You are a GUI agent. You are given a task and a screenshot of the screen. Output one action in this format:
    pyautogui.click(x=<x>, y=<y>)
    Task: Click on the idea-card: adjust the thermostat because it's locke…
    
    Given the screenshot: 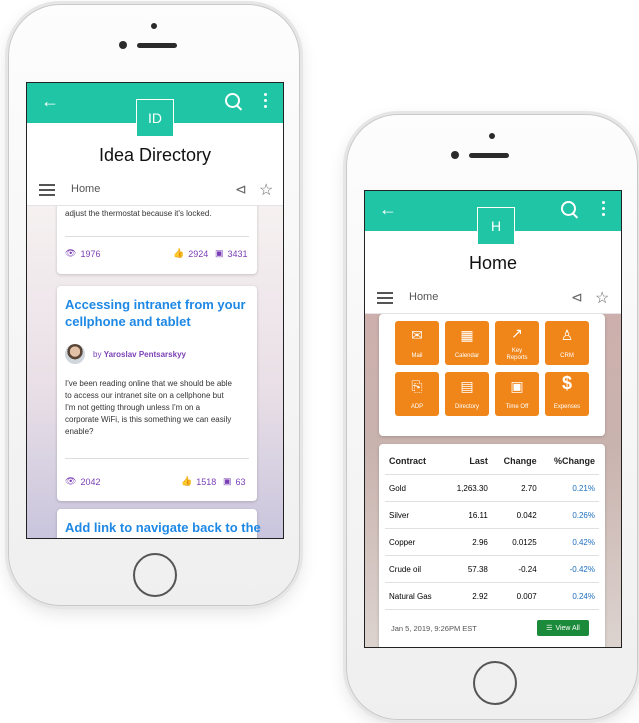 What is the action you would take?
    pyautogui.click(x=157, y=240)
    